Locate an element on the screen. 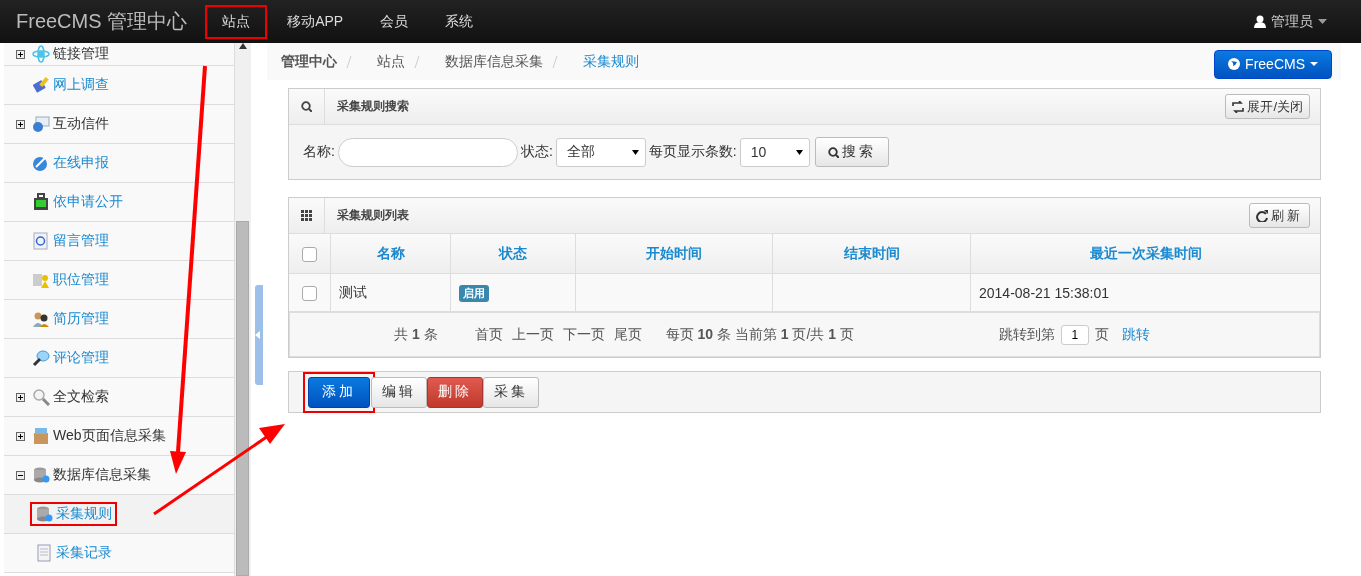 This screenshot has width=1361, height=576. site-menu-button: FreeCMS is located at coordinates (1273, 64).